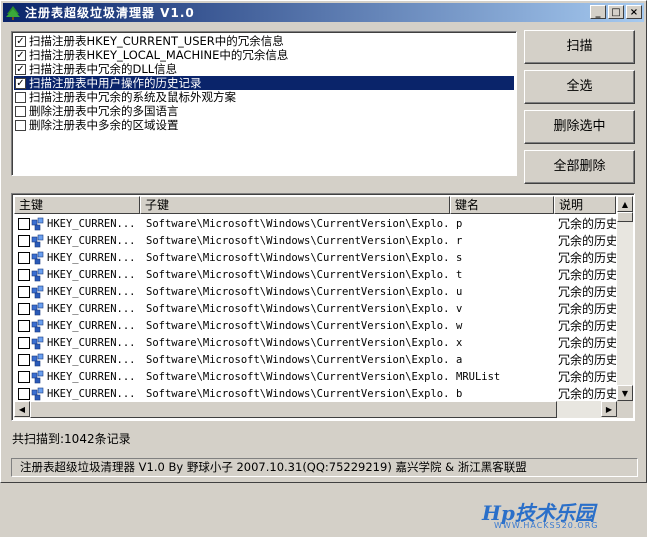 The height and width of the screenshot is (537, 647). I want to click on cell-key-name: b, so click(459, 393).